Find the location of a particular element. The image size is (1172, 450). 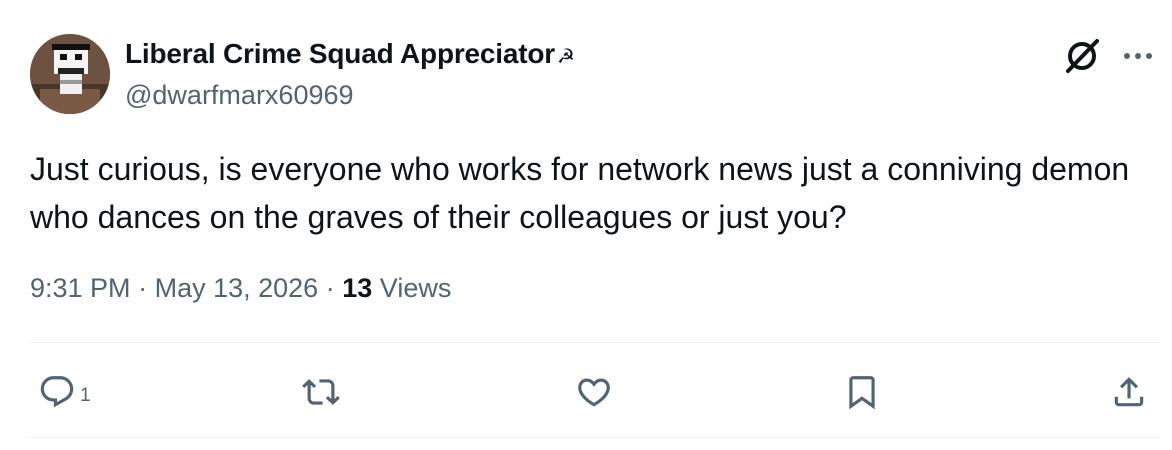

retweet-button is located at coordinates (321, 392).